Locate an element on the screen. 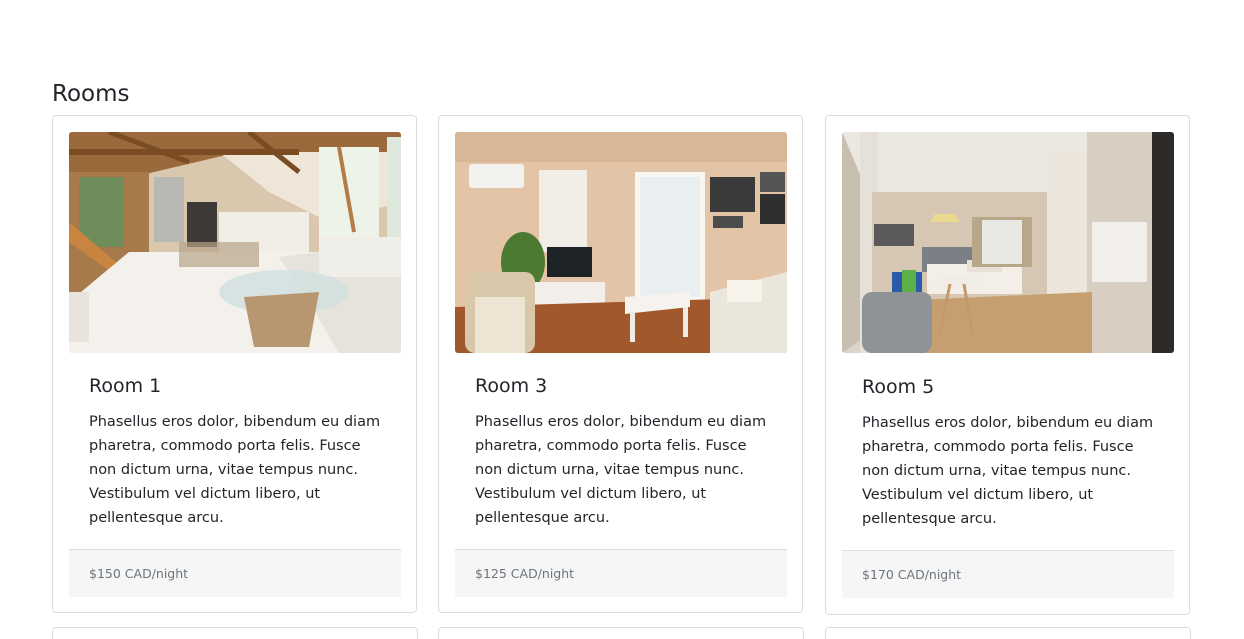 The height and width of the screenshot is (639, 1244). room-price: $170 CAD/night is located at coordinates (1008, 574).